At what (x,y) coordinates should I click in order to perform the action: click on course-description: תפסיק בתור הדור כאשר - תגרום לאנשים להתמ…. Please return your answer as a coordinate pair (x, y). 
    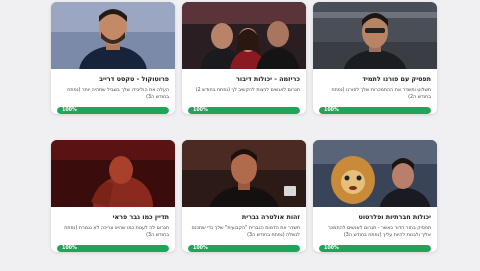
    Looking at the image, I should click on (379, 232).